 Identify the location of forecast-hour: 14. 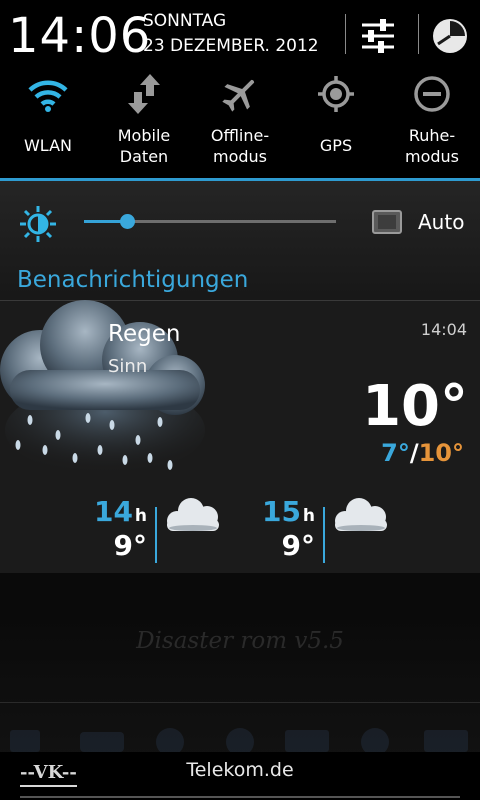
(113, 511).